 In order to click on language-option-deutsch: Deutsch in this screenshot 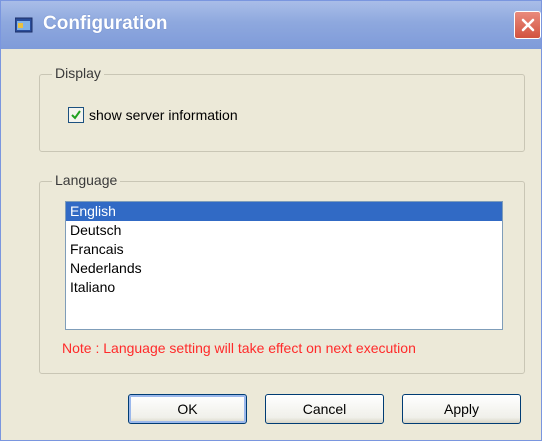, I will do `click(284, 230)`.